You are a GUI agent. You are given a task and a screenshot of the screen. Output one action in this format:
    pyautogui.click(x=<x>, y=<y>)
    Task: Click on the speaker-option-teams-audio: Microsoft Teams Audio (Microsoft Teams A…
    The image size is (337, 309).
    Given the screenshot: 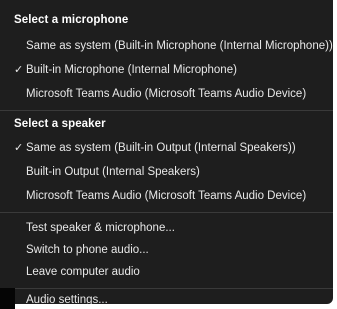 What is the action you would take?
    pyautogui.click(x=166, y=197)
    